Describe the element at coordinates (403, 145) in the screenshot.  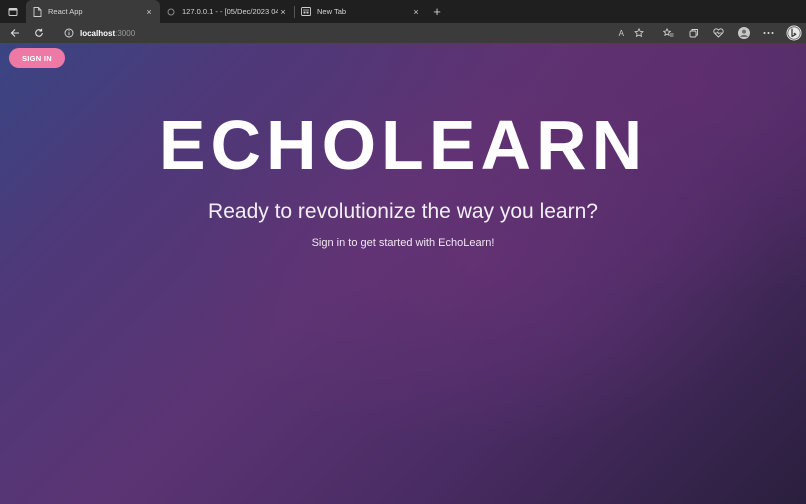
I see `page-title: ECHOLEARN` at that location.